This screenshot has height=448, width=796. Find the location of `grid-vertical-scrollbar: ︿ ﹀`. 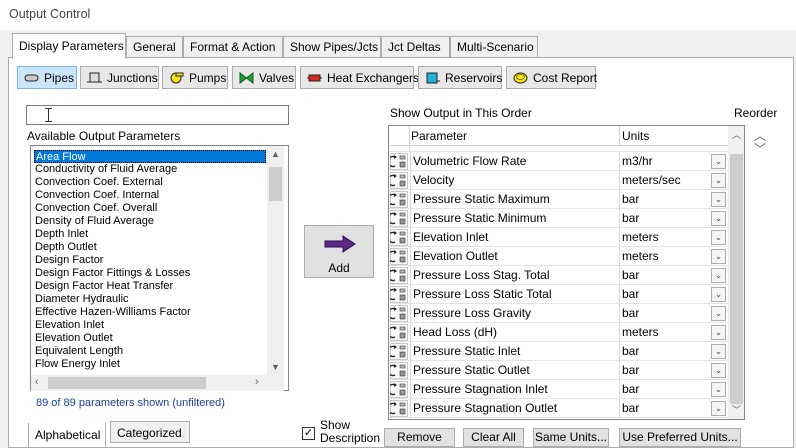

grid-vertical-scrollbar: ︿ ﹀ is located at coordinates (736, 272).